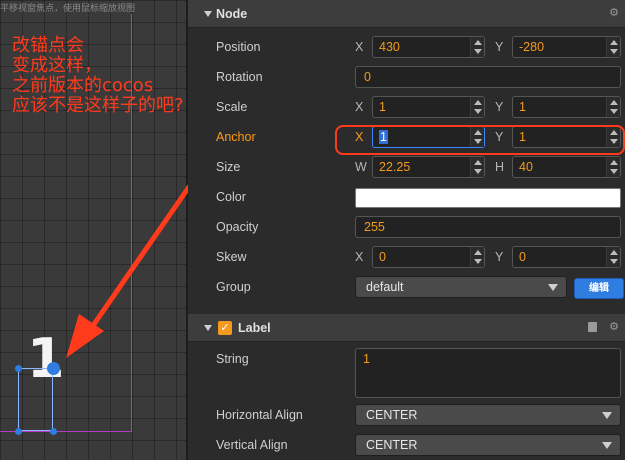  I want to click on size-height-value: 40, so click(526, 167).